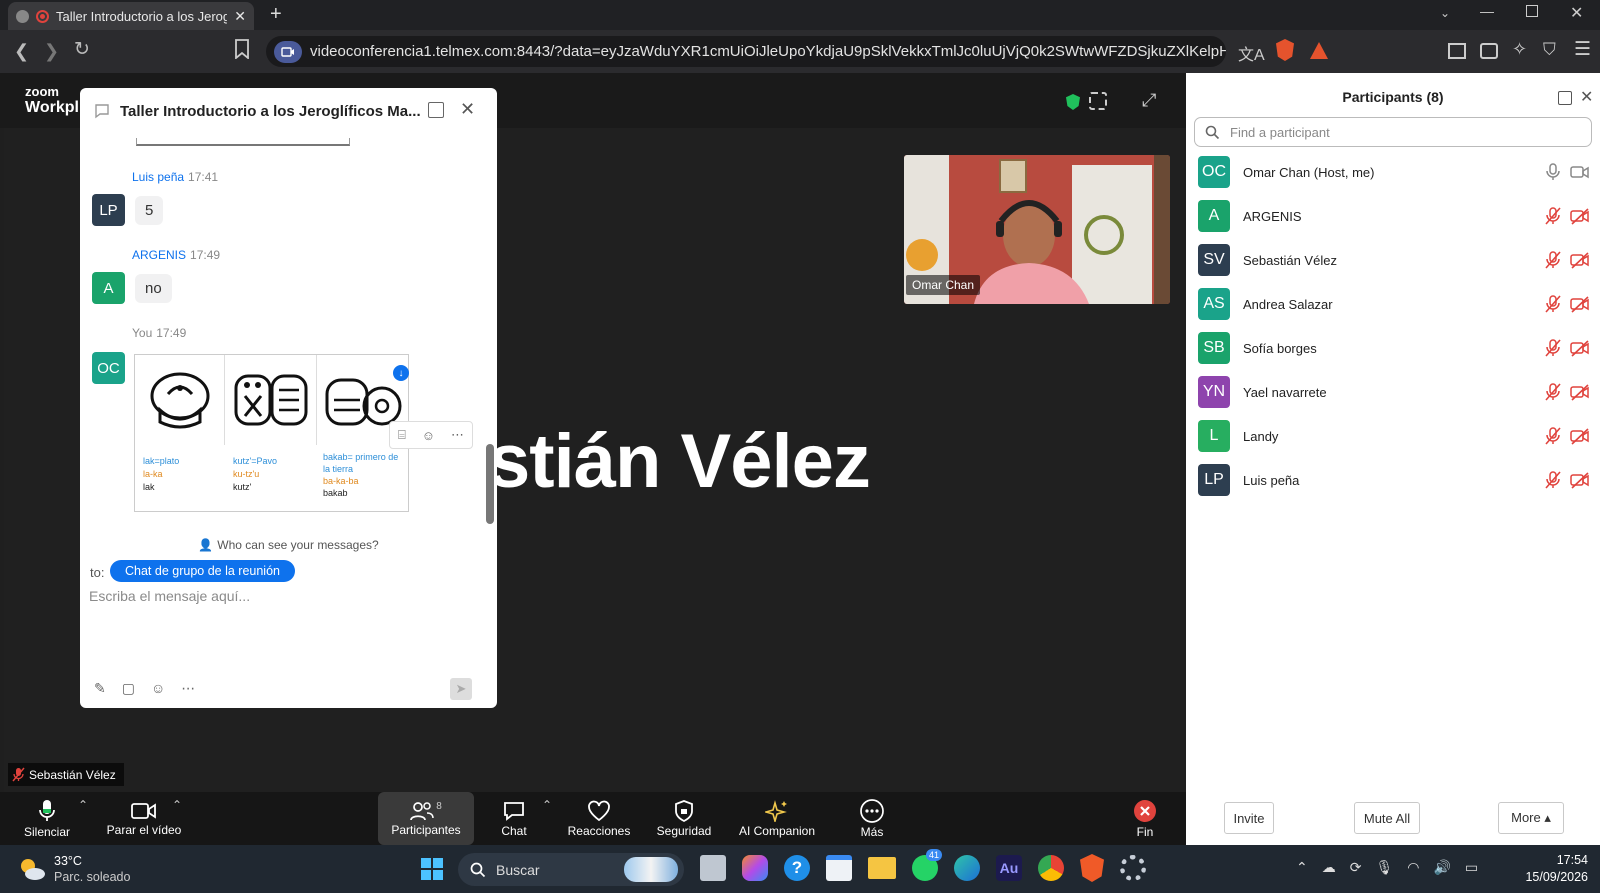 This screenshot has width=1600, height=893. I want to click on chat-options-caret-icon: ⌃, so click(547, 805).